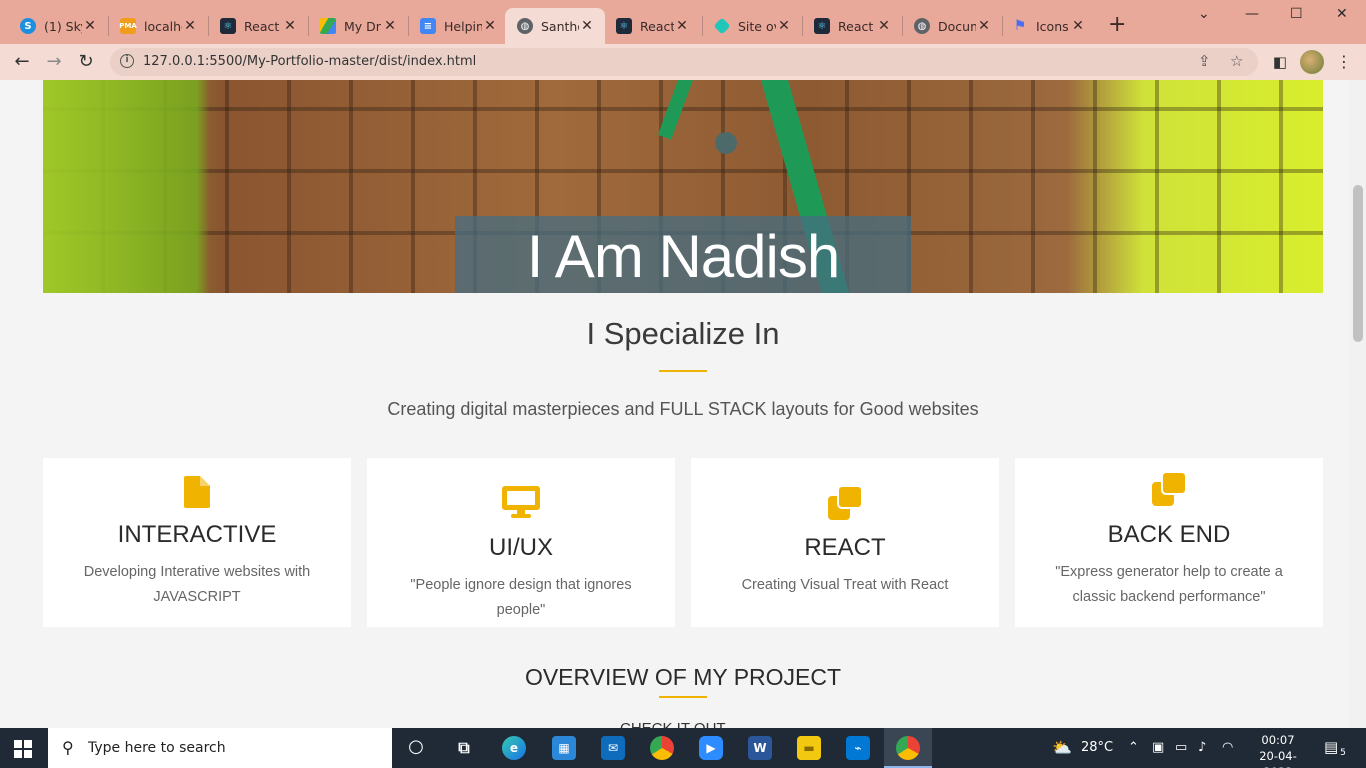 This screenshot has width=1366, height=768. I want to click on task-view-icon: ⧉, so click(464, 748).